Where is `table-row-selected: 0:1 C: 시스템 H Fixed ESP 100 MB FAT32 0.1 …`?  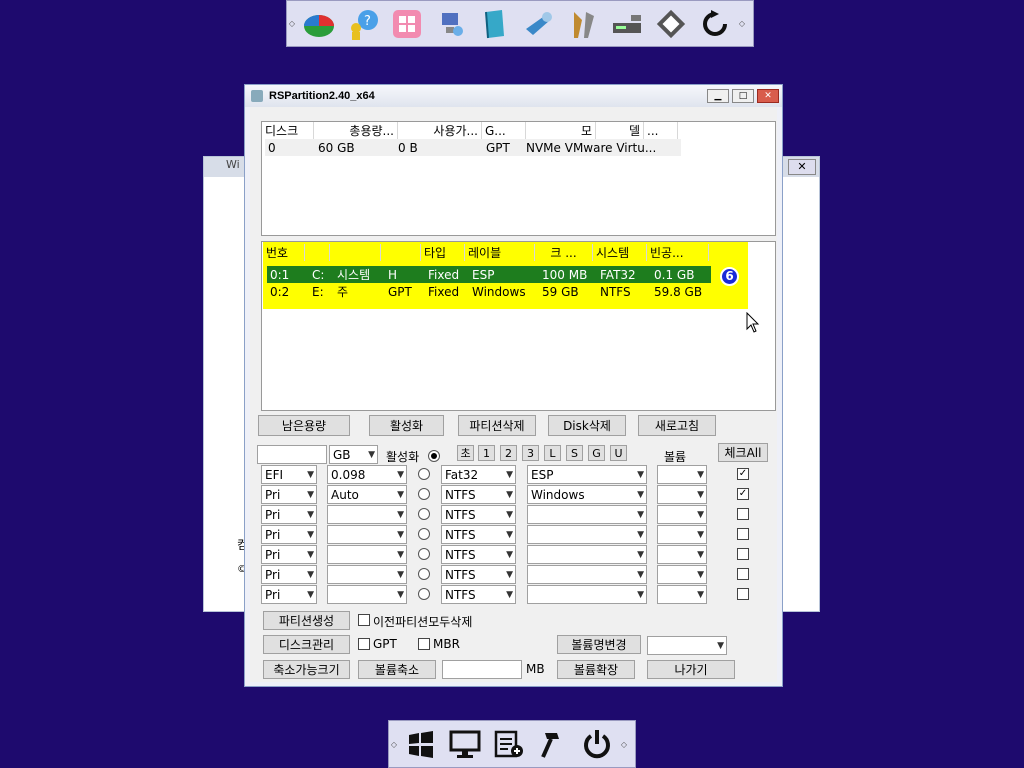 table-row-selected: 0:1 C: 시스템 H Fixed ESP 100 MB FAT32 0.1 … is located at coordinates (489, 274).